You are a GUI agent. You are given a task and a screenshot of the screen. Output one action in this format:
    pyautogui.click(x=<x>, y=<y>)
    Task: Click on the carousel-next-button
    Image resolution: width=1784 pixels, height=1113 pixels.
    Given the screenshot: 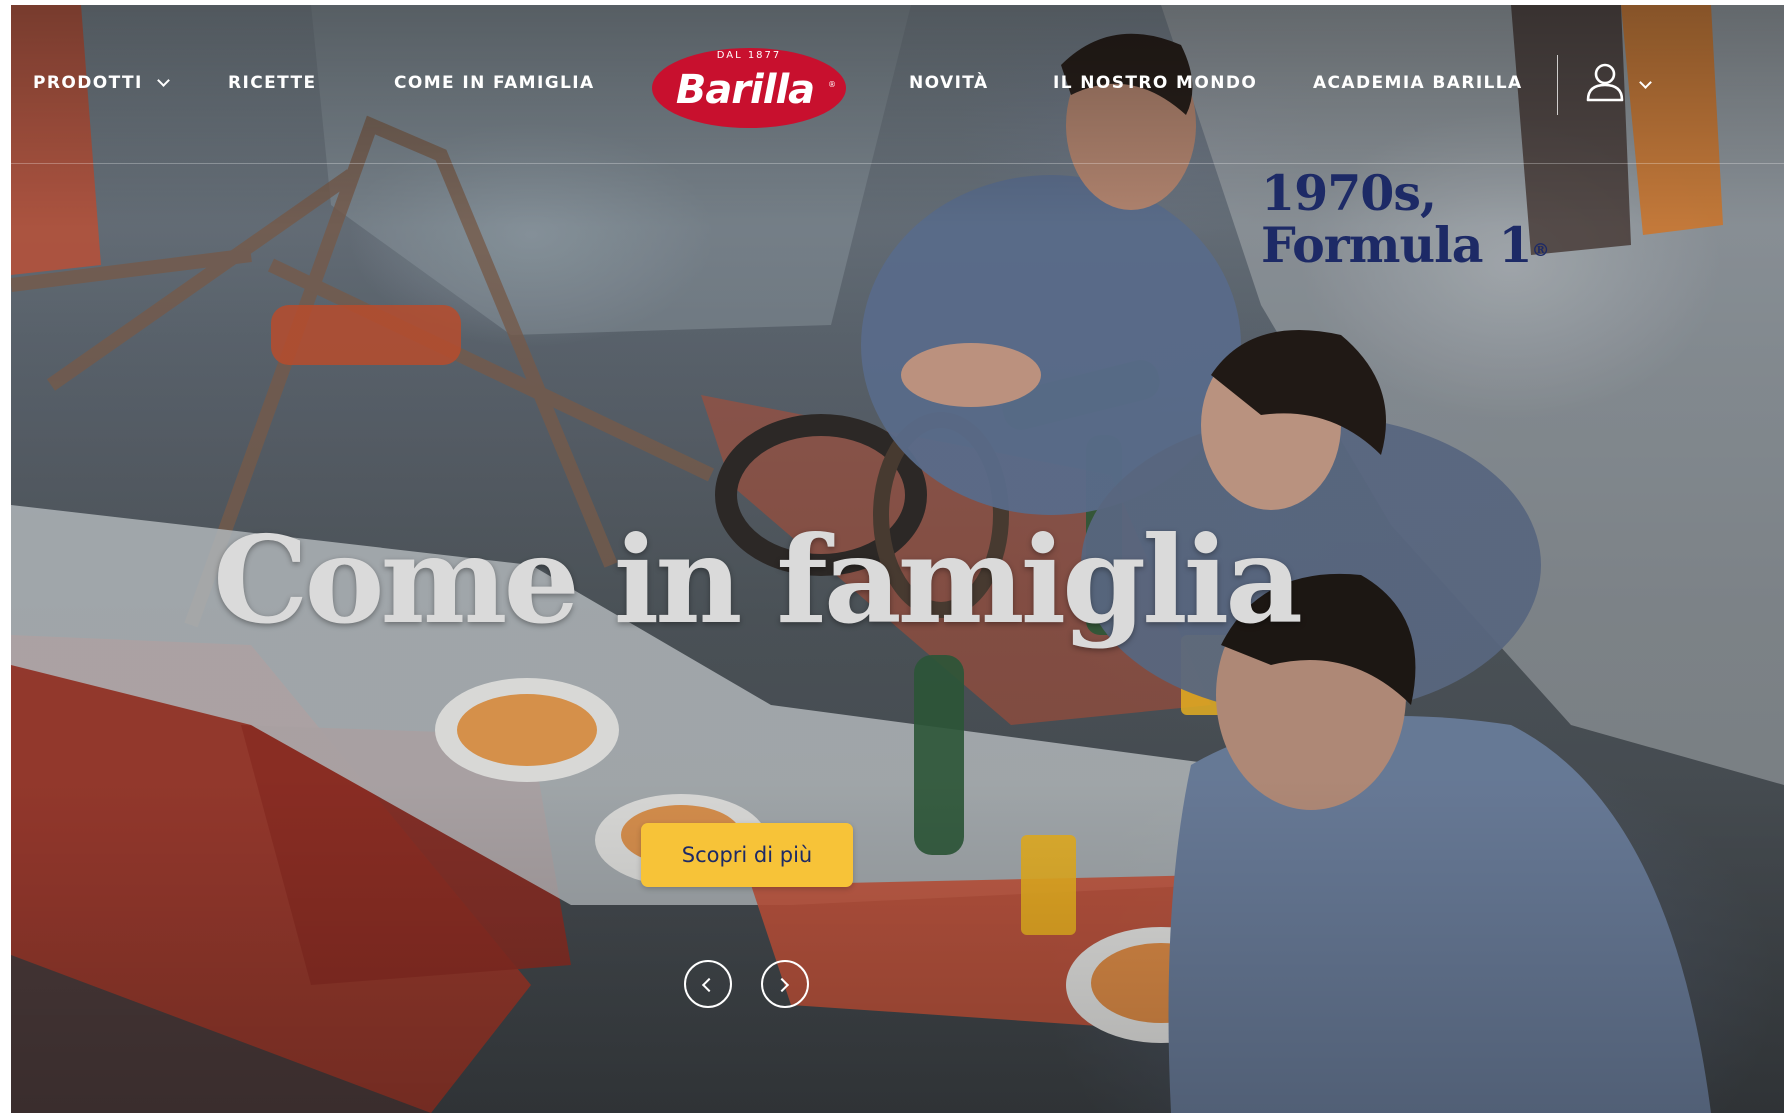 What is the action you would take?
    pyautogui.click(x=785, y=984)
    